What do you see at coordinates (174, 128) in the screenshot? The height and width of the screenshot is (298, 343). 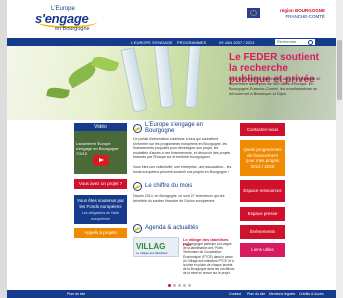 I see `section-europe-title: L'Europe s'engage en Bourgogne` at bounding box center [174, 128].